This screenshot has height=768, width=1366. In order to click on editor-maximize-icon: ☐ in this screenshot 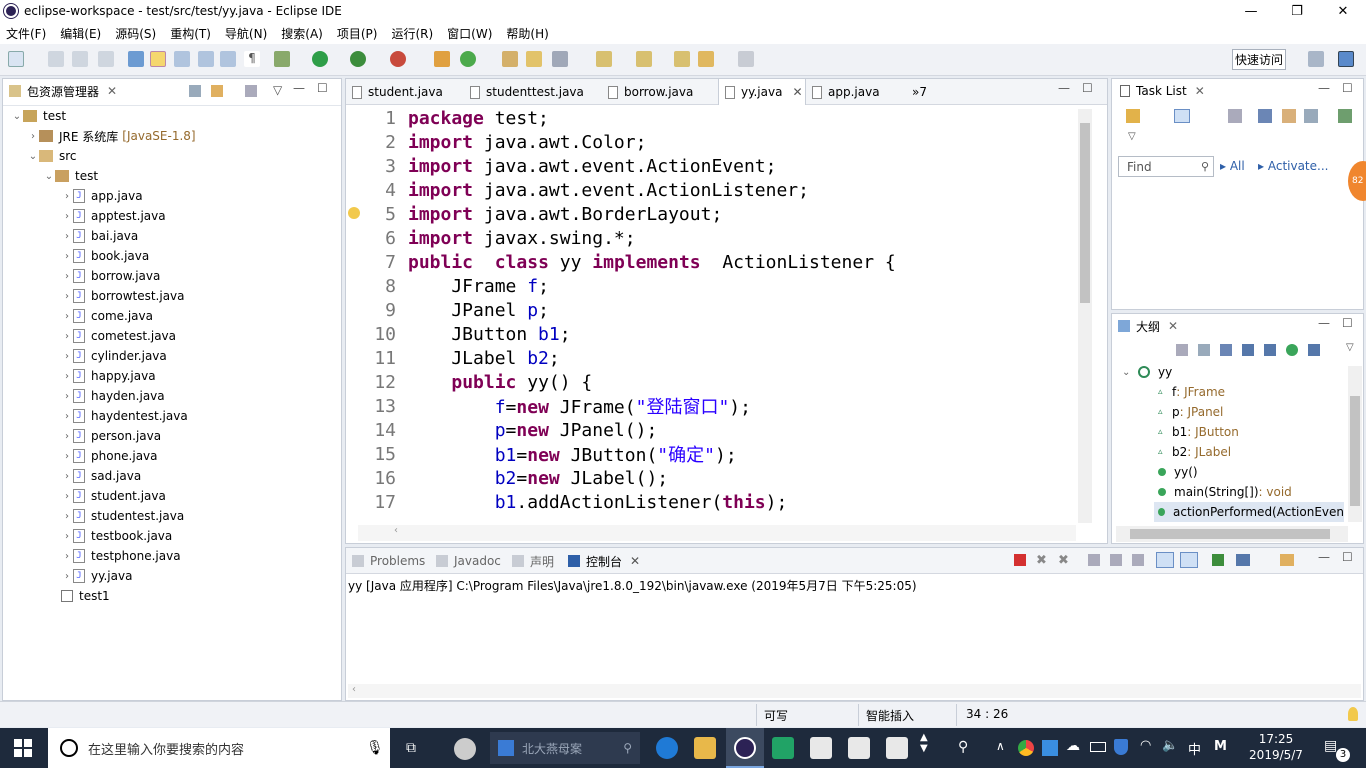, I will do `click(1087, 88)`.